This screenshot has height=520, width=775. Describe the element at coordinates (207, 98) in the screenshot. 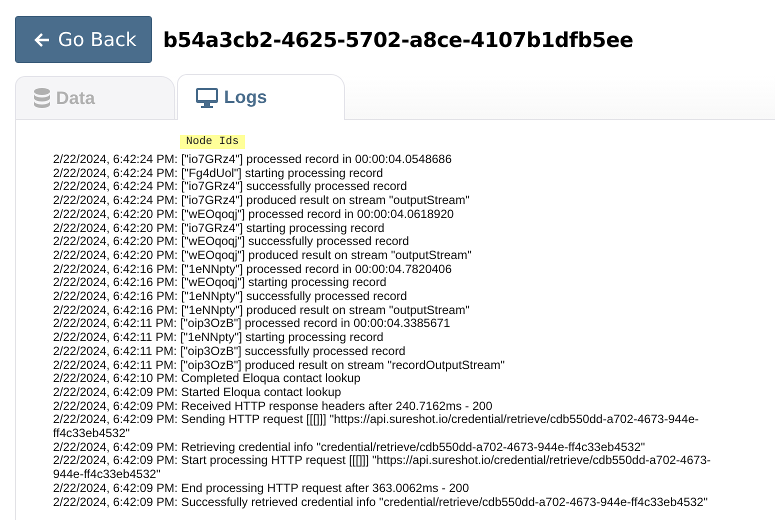

I see `monitor-icon` at that location.